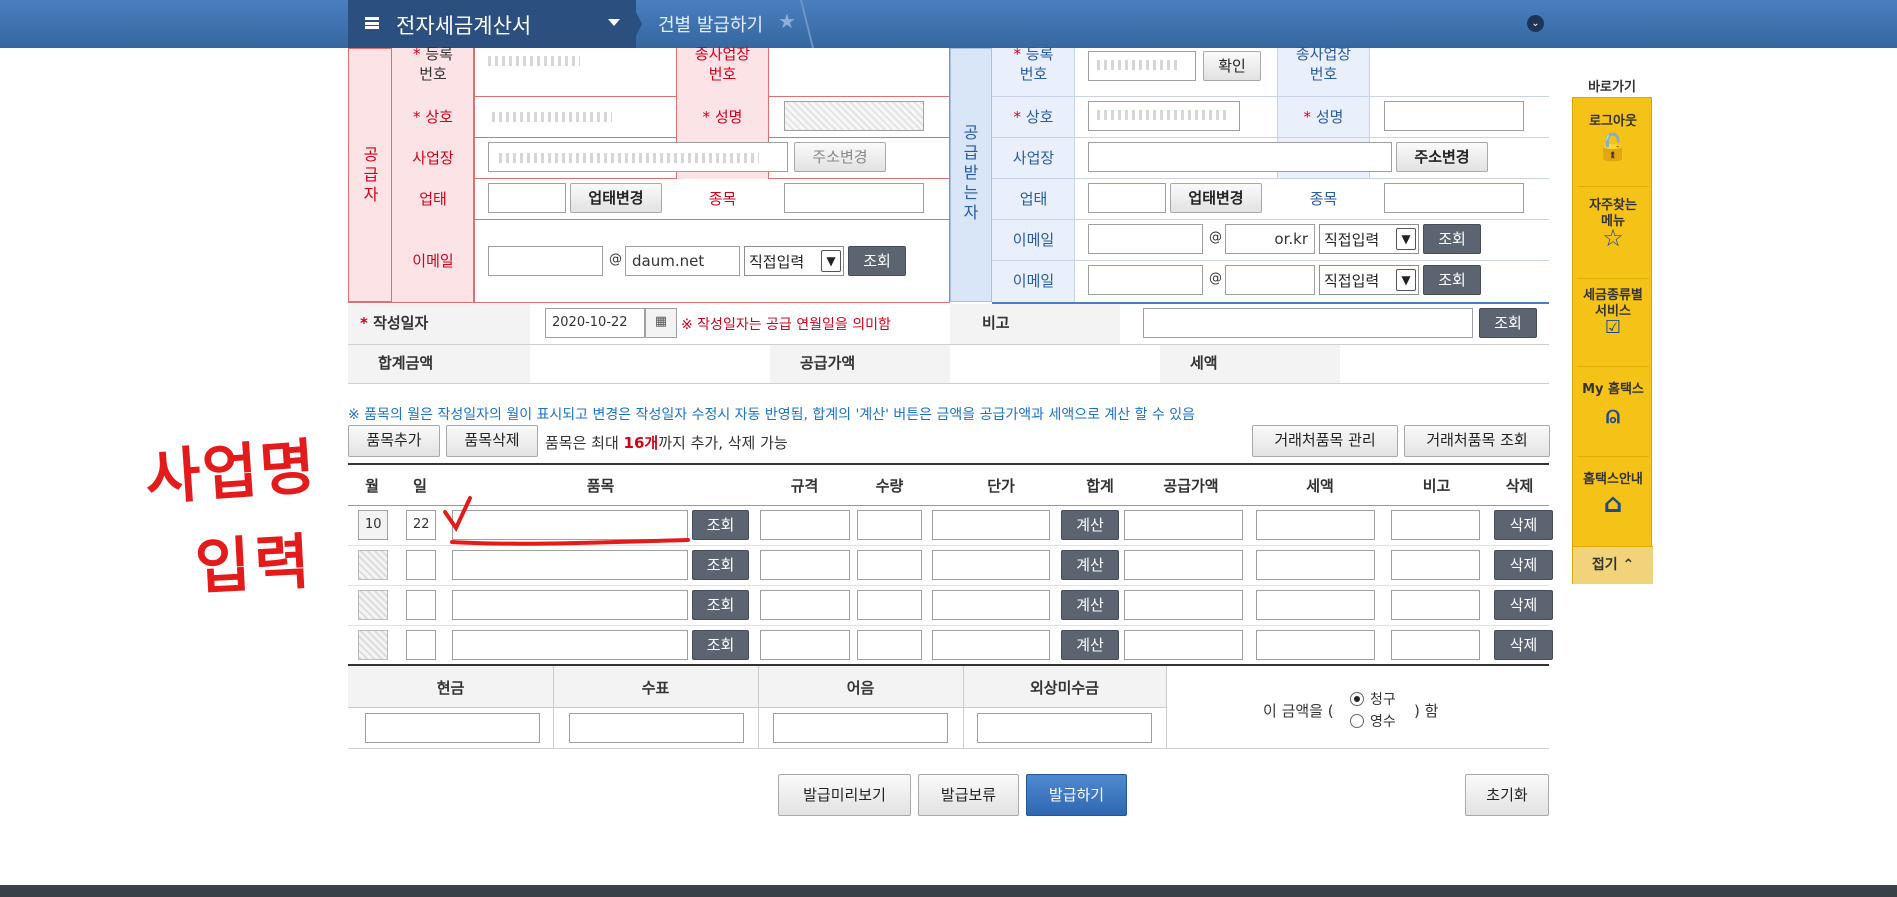 This screenshot has width=1897, height=897. Describe the element at coordinates (1142, 66) in the screenshot. I see `receiver-regno-input` at that location.